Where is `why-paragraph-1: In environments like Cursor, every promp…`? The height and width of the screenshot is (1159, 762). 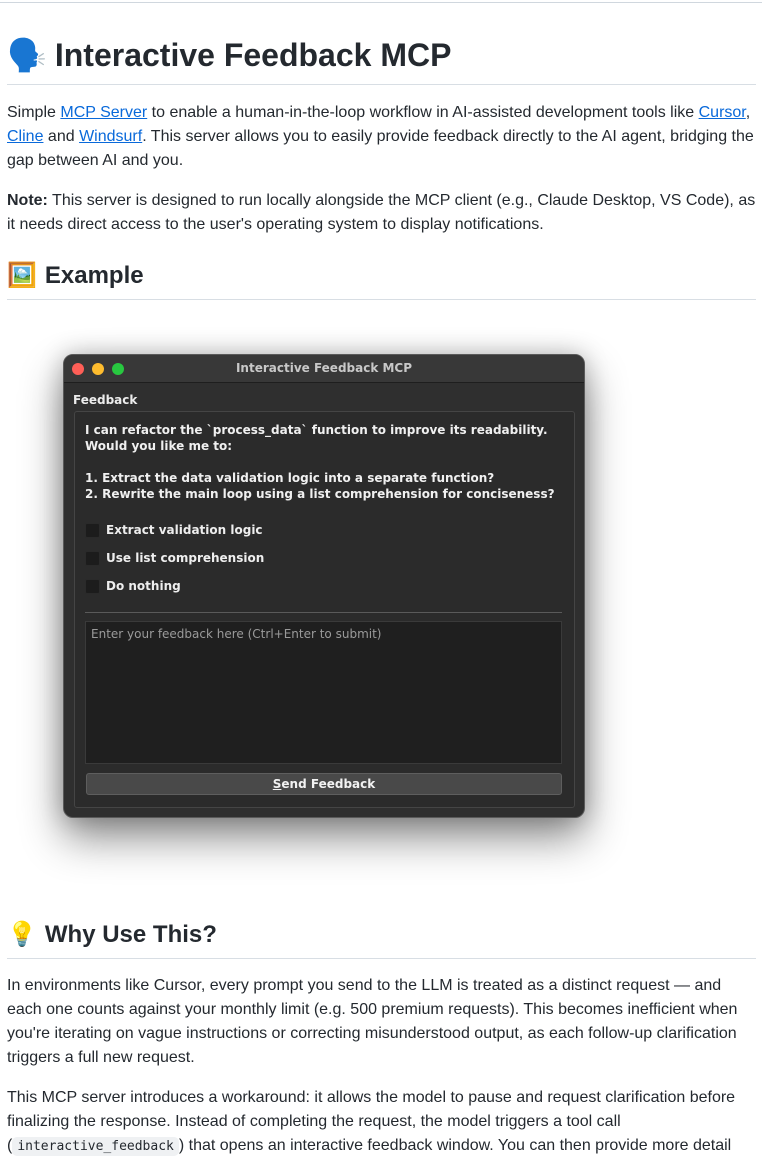
why-paragraph-1: In environments like Cursor, every promp… is located at coordinates (372, 1021).